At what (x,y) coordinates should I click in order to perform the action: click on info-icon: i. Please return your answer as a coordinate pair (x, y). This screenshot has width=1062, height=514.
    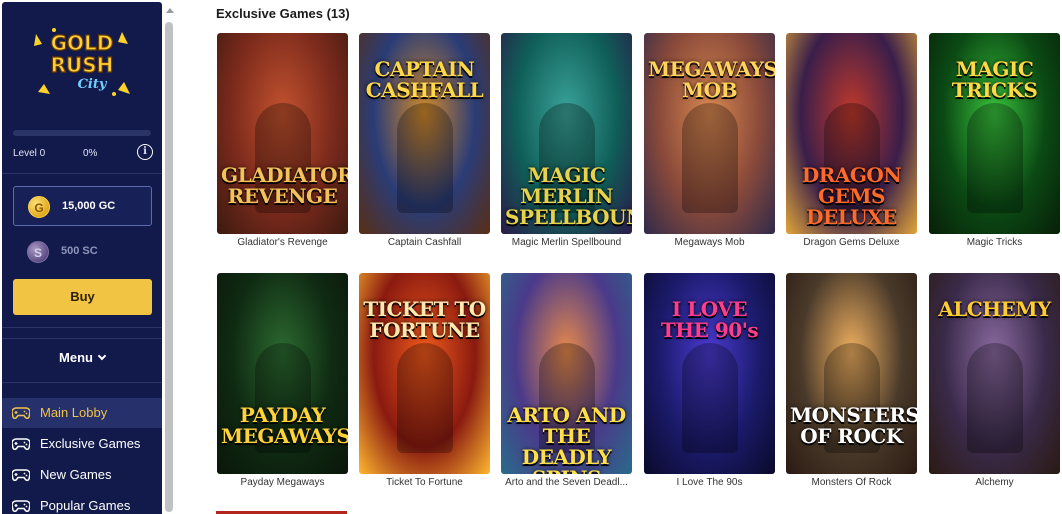
    Looking at the image, I should click on (145, 152).